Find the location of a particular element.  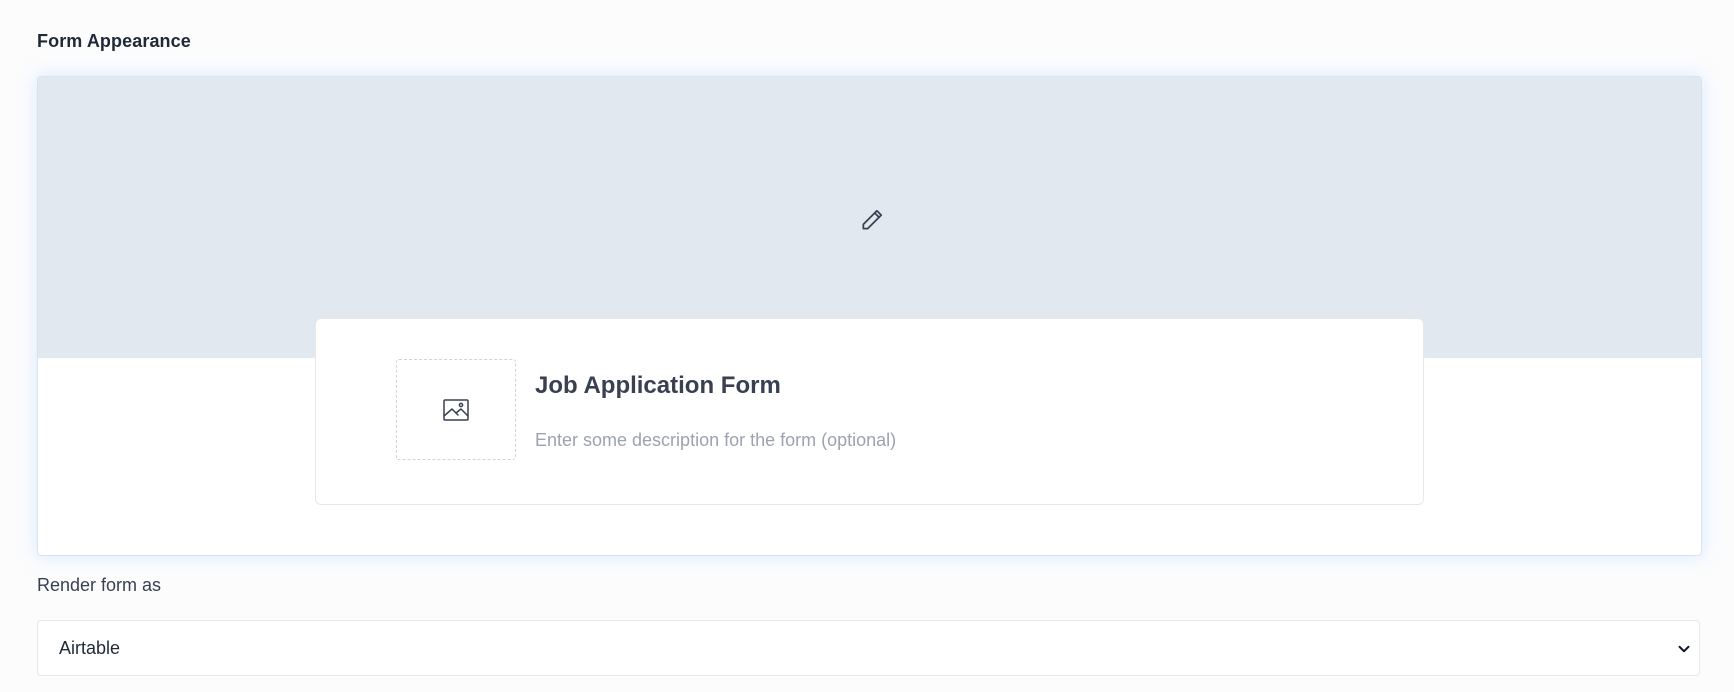

render-form-selected-value: Airtable is located at coordinates (90, 648).